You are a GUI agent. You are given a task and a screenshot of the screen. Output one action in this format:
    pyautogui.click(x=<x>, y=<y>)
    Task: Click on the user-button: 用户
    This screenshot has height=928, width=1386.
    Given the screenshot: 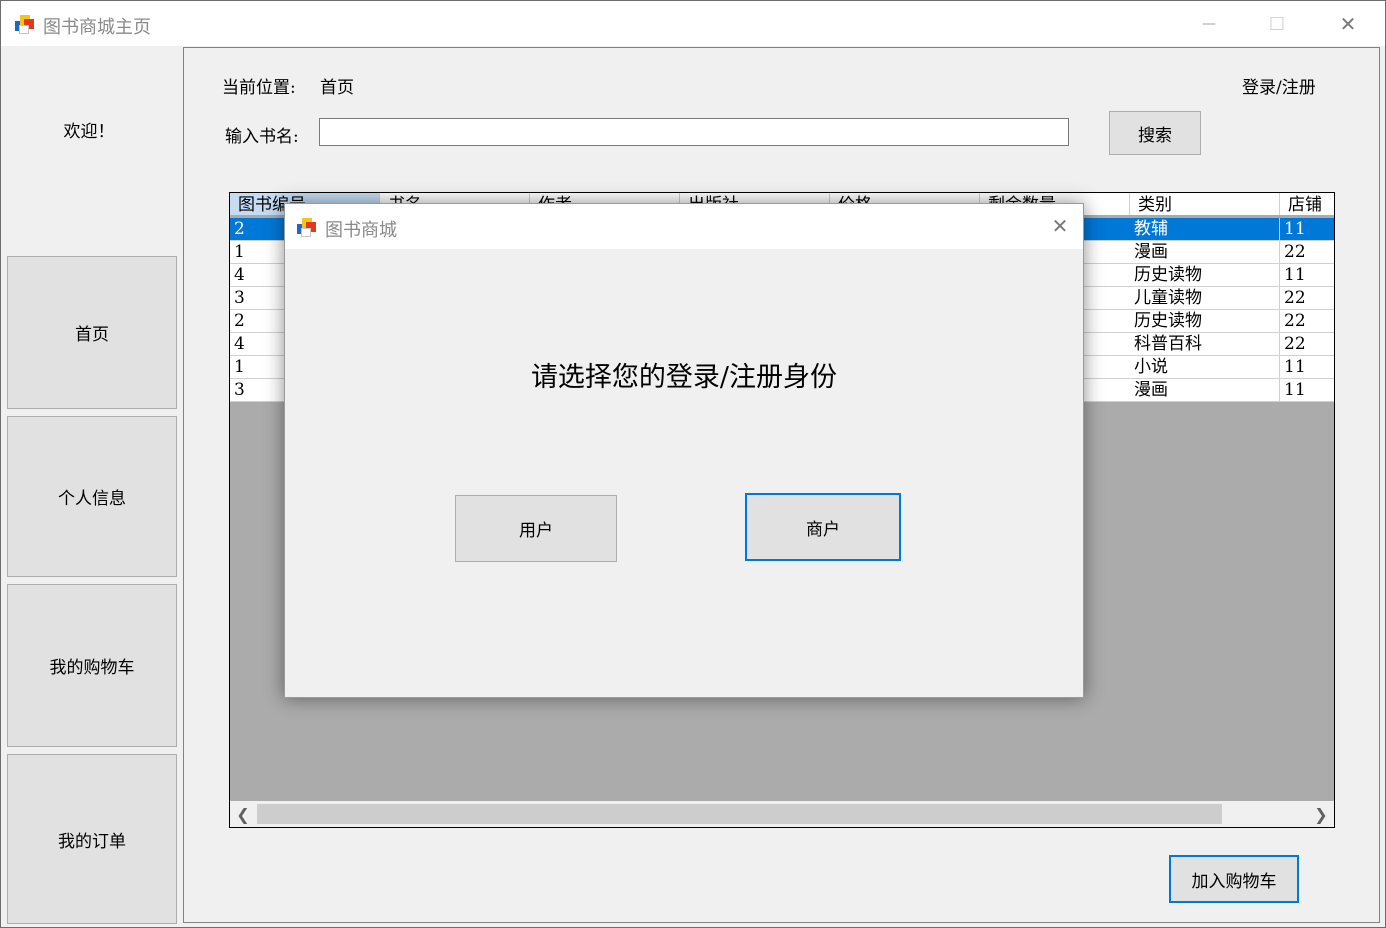 What is the action you would take?
    pyautogui.click(x=536, y=528)
    